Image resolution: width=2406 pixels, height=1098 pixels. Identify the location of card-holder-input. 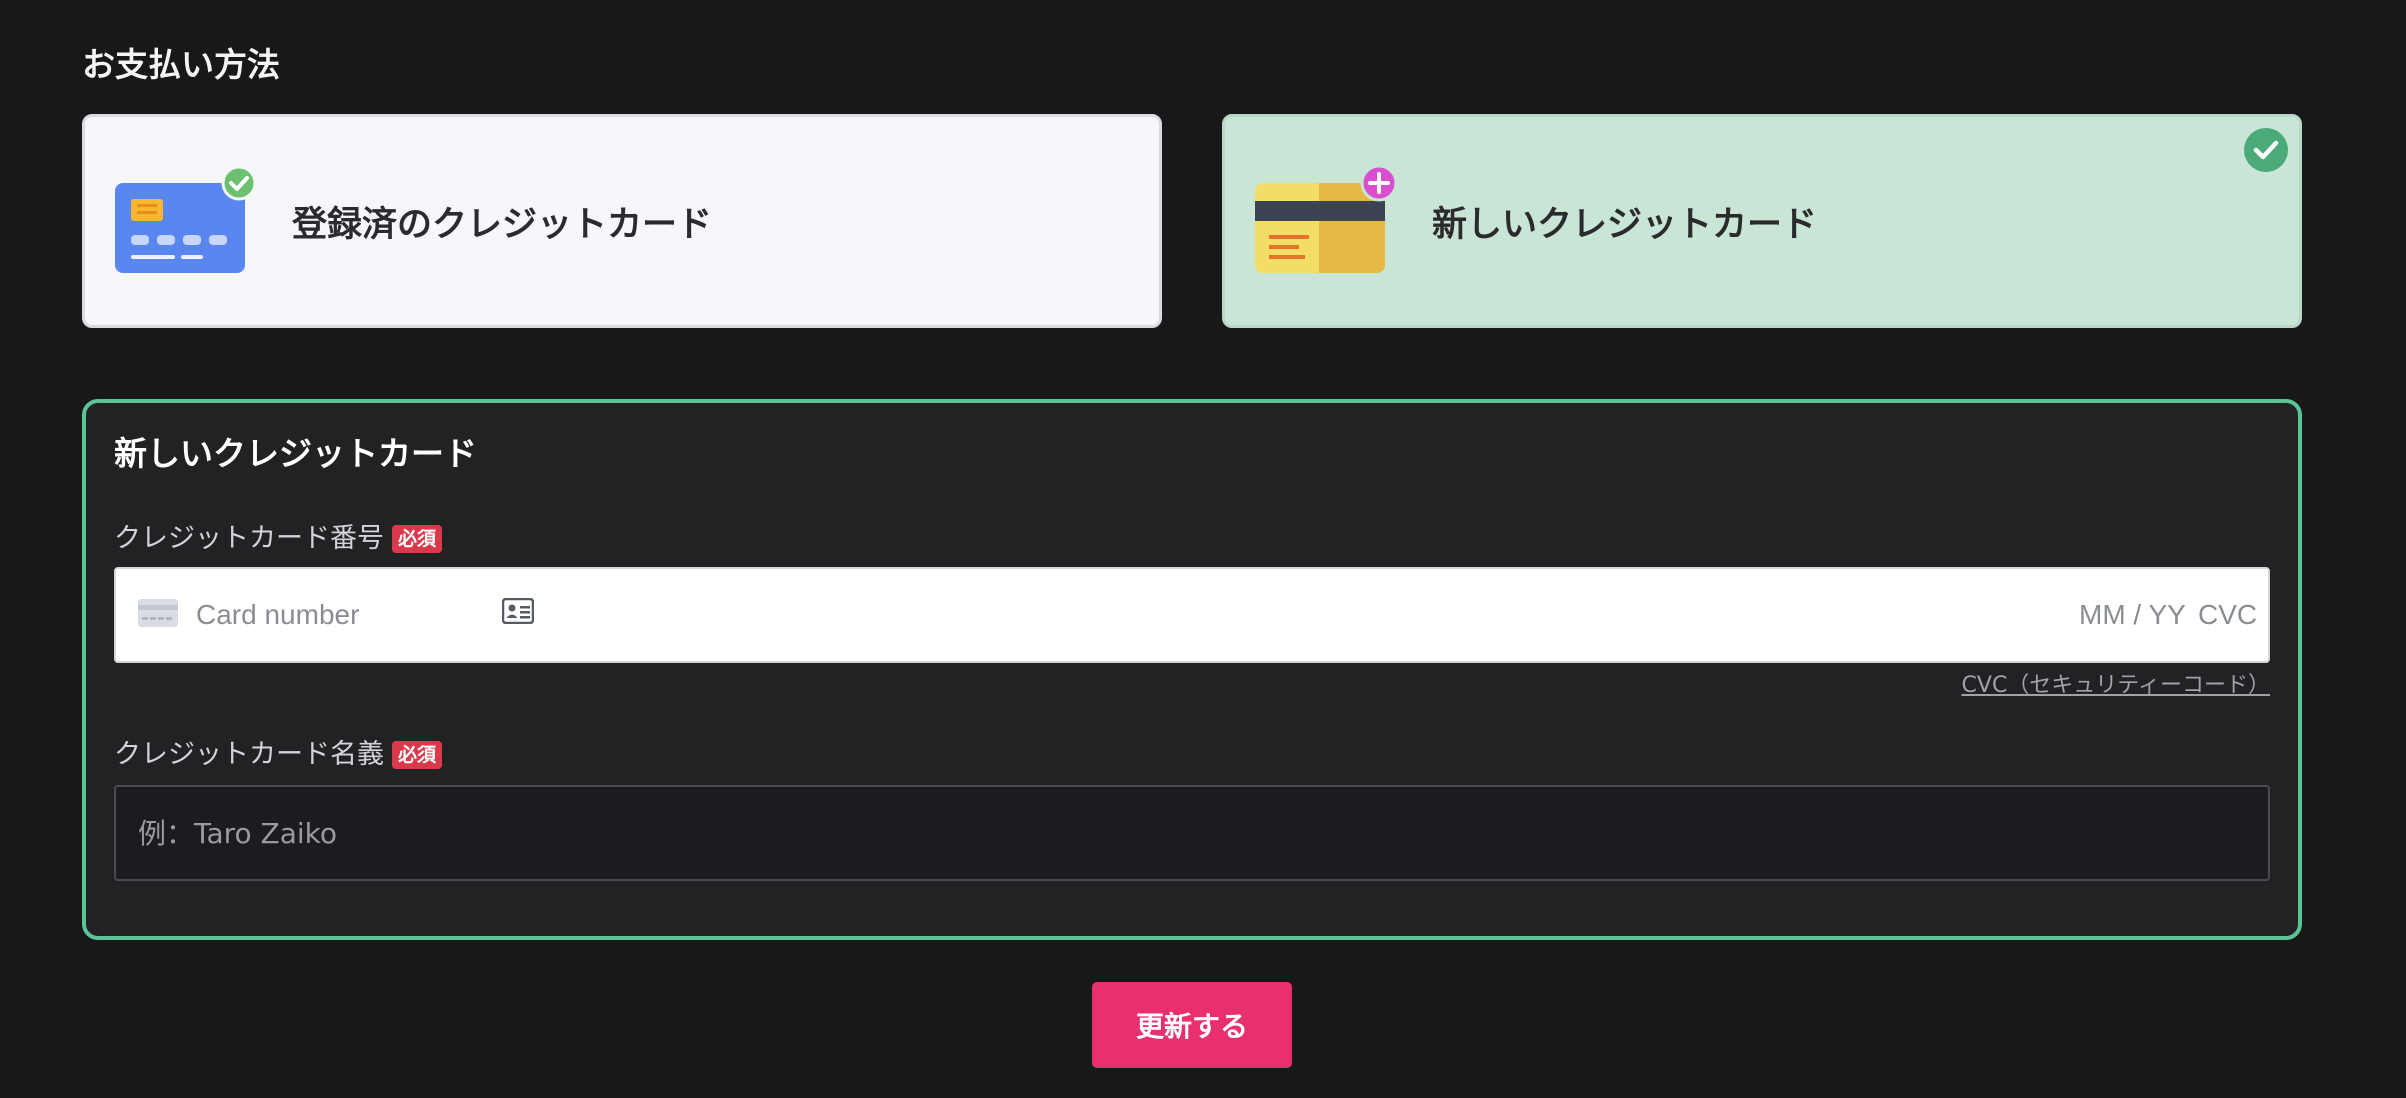
(1192, 833).